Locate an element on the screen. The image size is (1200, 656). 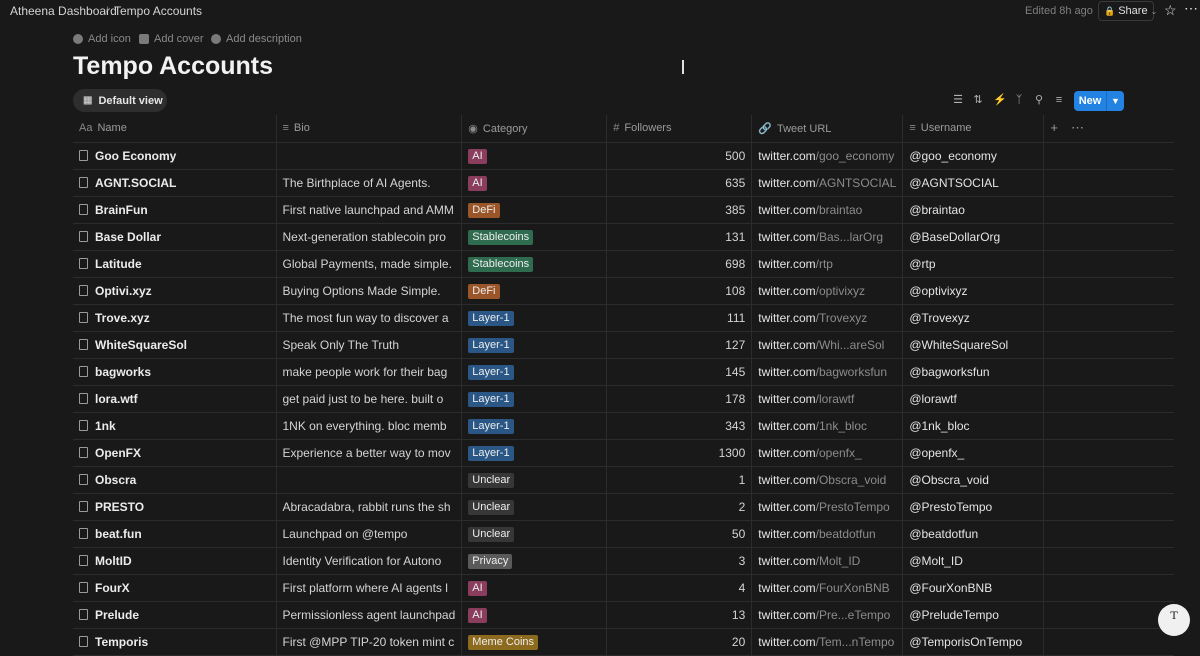
sort-icon: ⇅ is located at coordinates (978, 100).